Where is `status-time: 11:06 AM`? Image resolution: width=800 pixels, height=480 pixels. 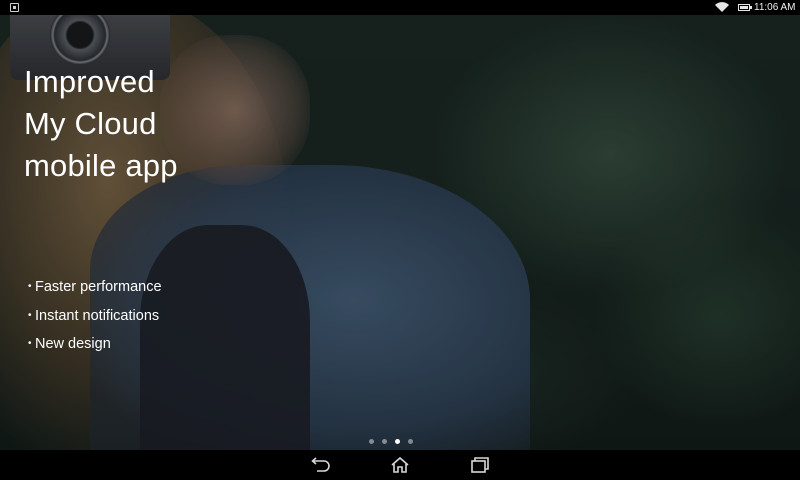
status-time: 11:06 AM is located at coordinates (775, 7).